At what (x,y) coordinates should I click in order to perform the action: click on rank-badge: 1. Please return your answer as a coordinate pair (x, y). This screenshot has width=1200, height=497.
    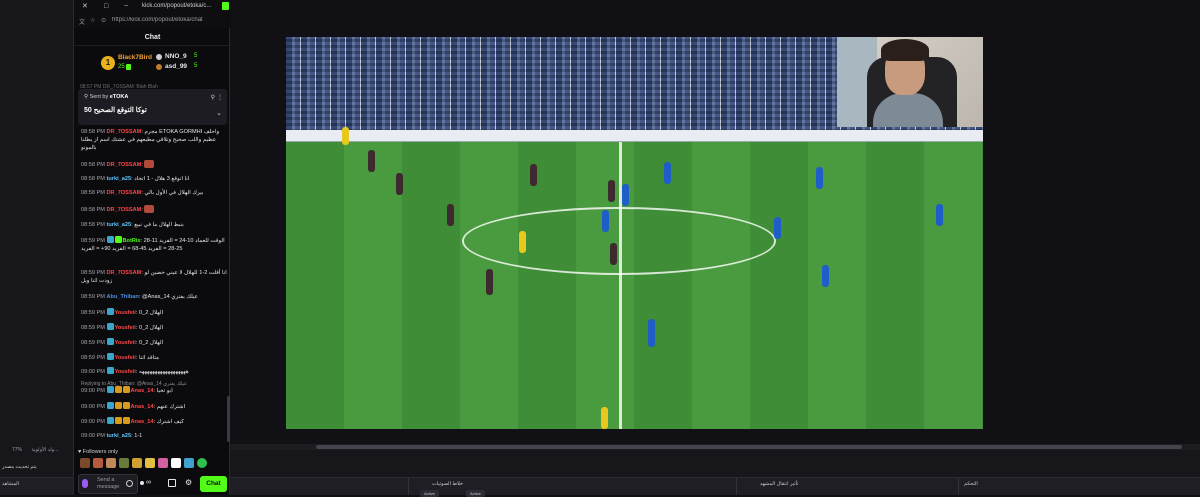
    Looking at the image, I should click on (108, 63).